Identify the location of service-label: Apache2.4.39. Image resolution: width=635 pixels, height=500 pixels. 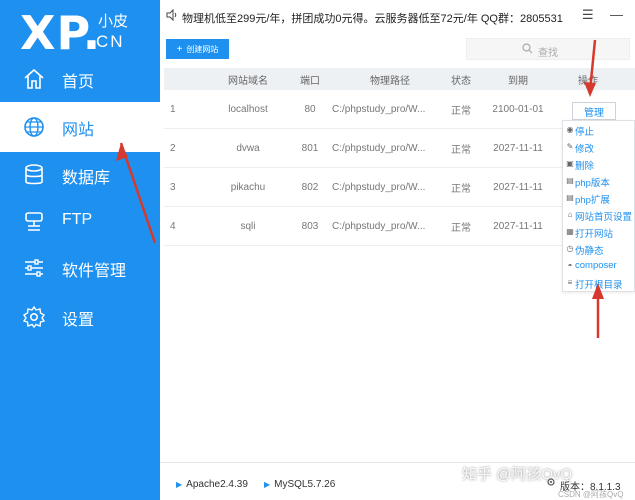
(217, 484).